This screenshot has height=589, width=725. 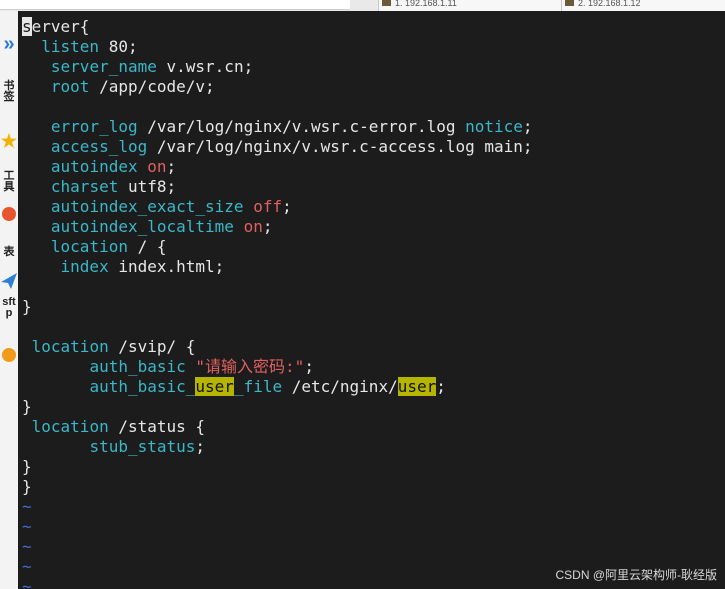 I want to click on code-line: listen 80;, so click(x=89, y=46).